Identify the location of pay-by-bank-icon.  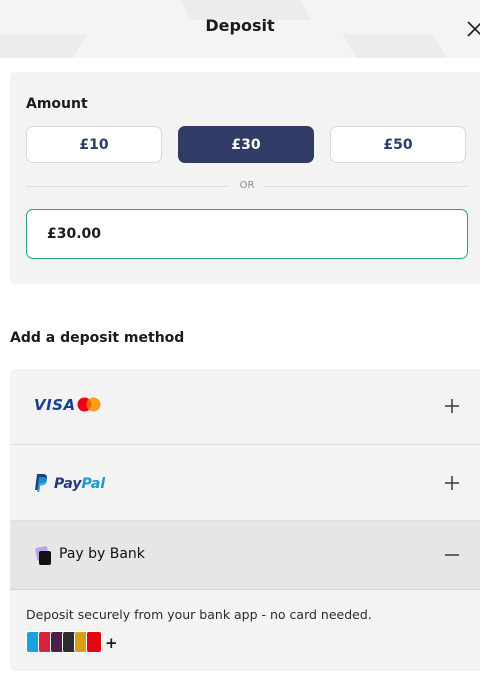
(44, 556).